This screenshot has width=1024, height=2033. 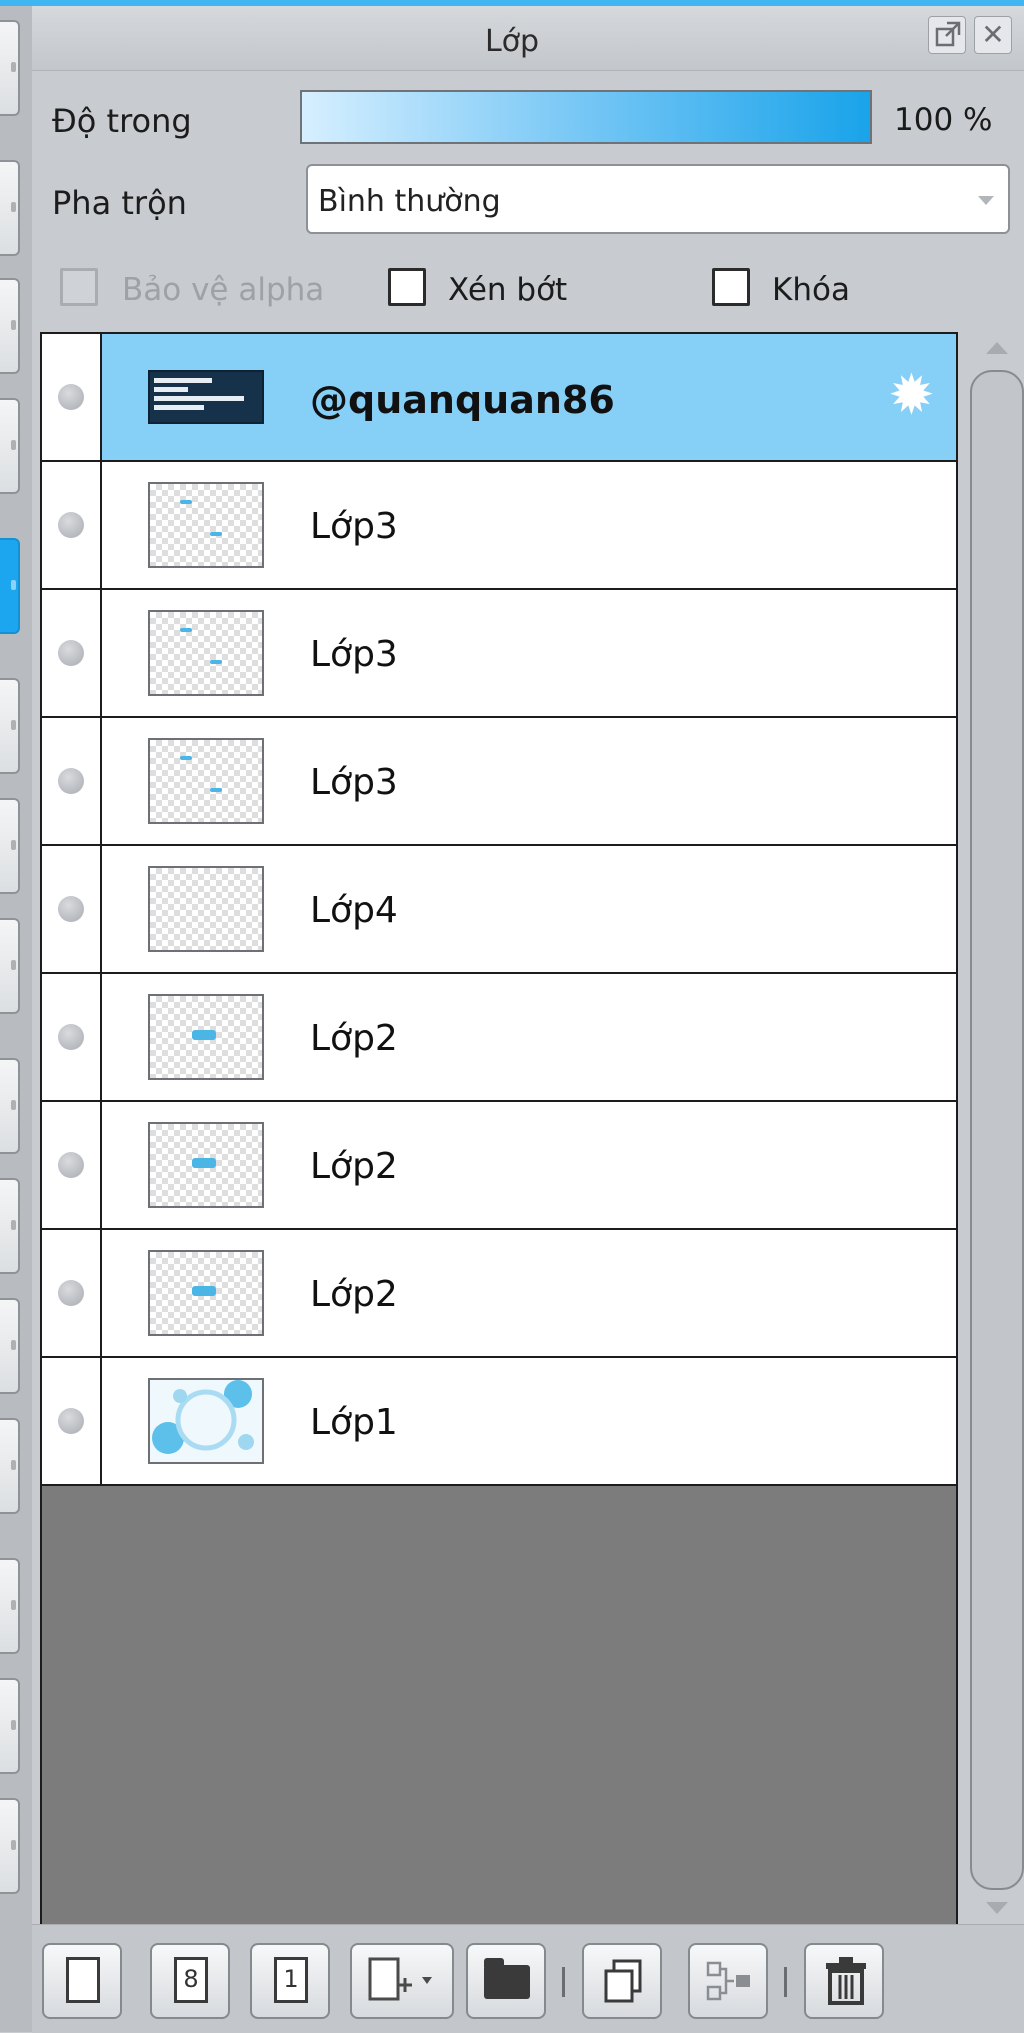 I want to click on close-icon: ✕, so click(x=993, y=35).